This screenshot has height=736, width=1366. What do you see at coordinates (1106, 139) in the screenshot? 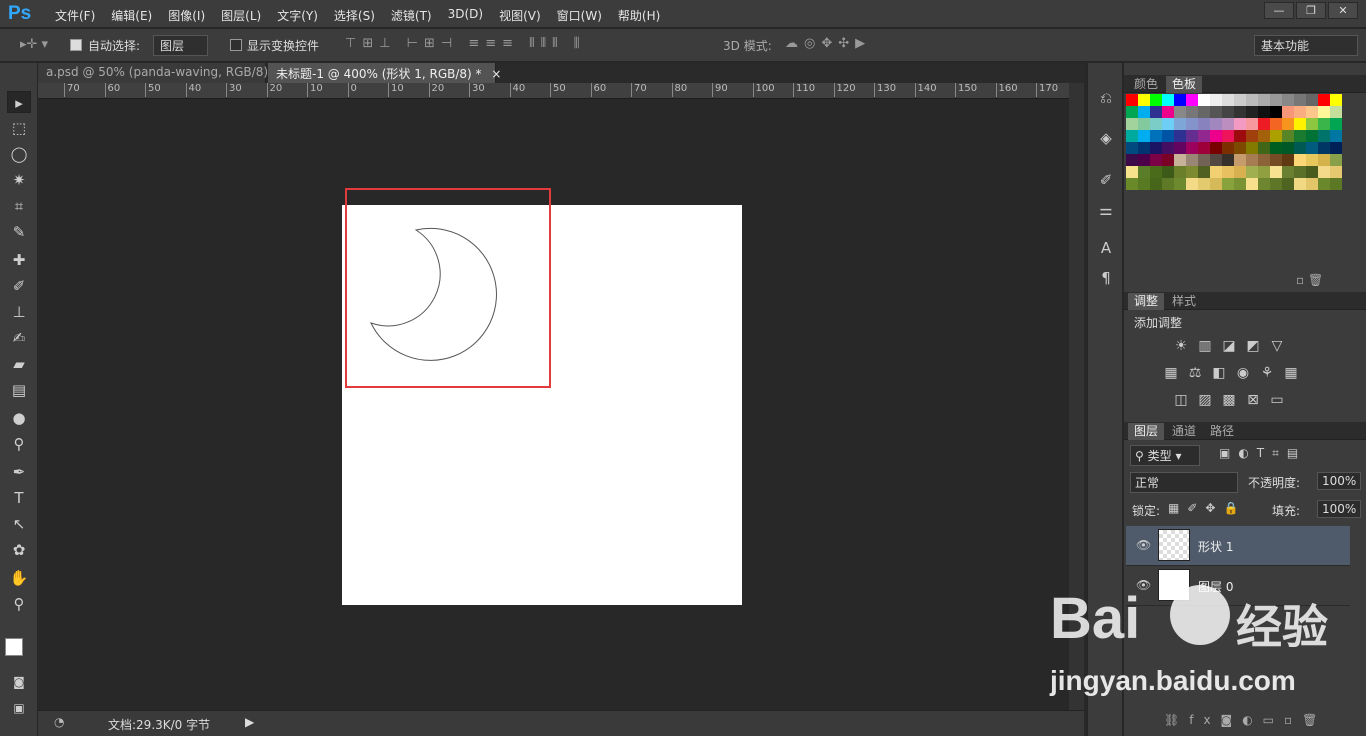
I see `3d-panel-icon: ◈` at bounding box center [1106, 139].